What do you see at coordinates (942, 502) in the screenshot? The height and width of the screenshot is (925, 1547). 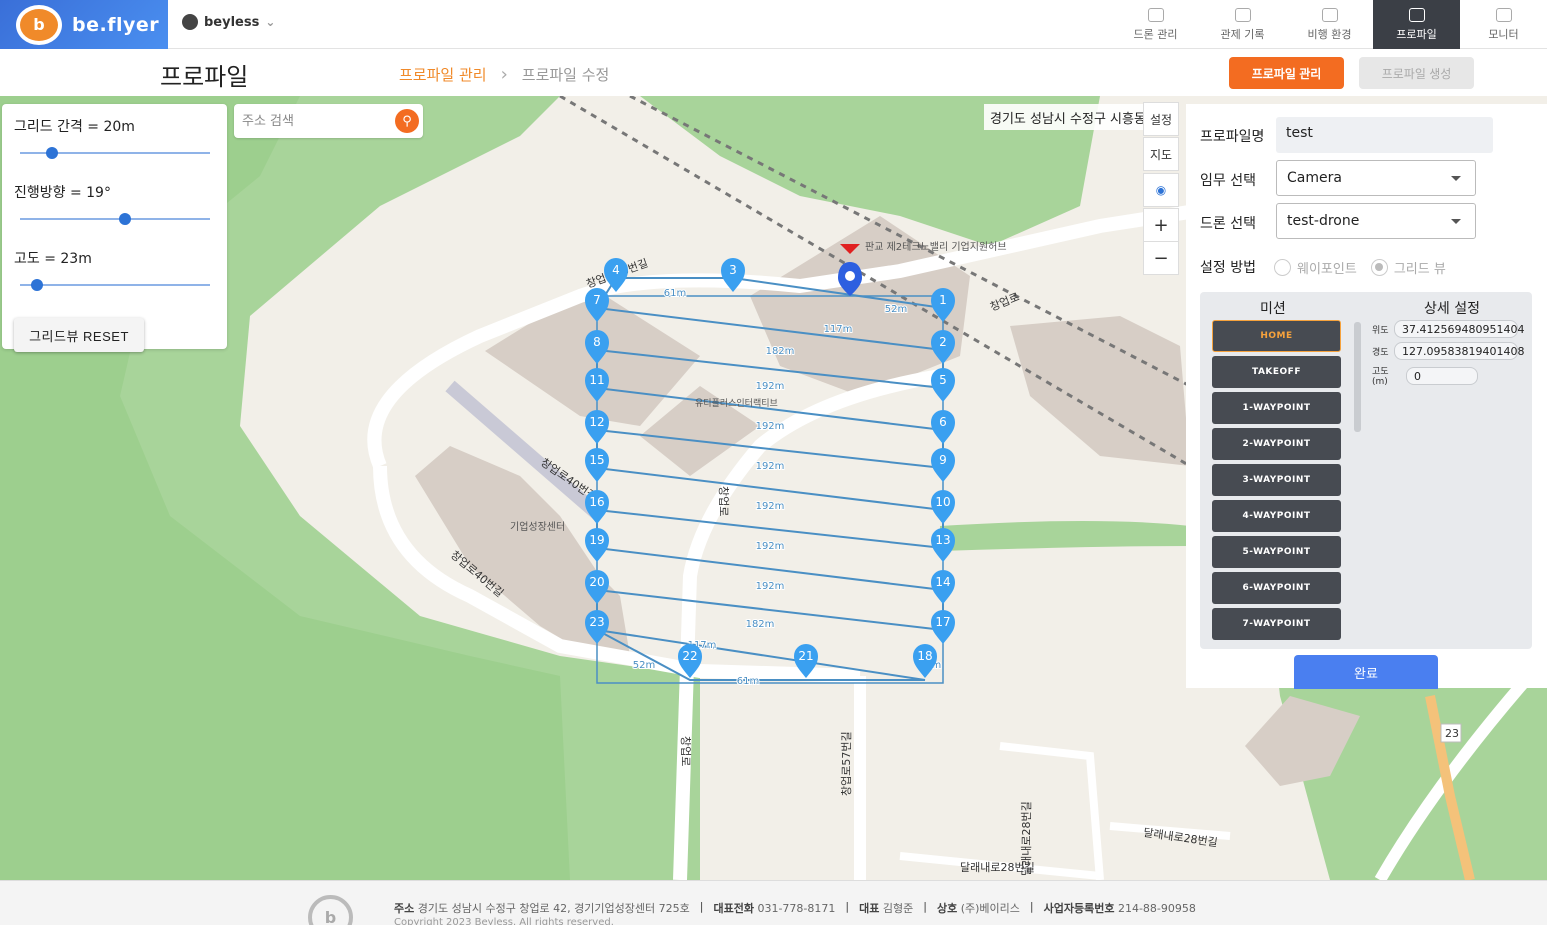 I see `waypoint-number: 10` at bounding box center [942, 502].